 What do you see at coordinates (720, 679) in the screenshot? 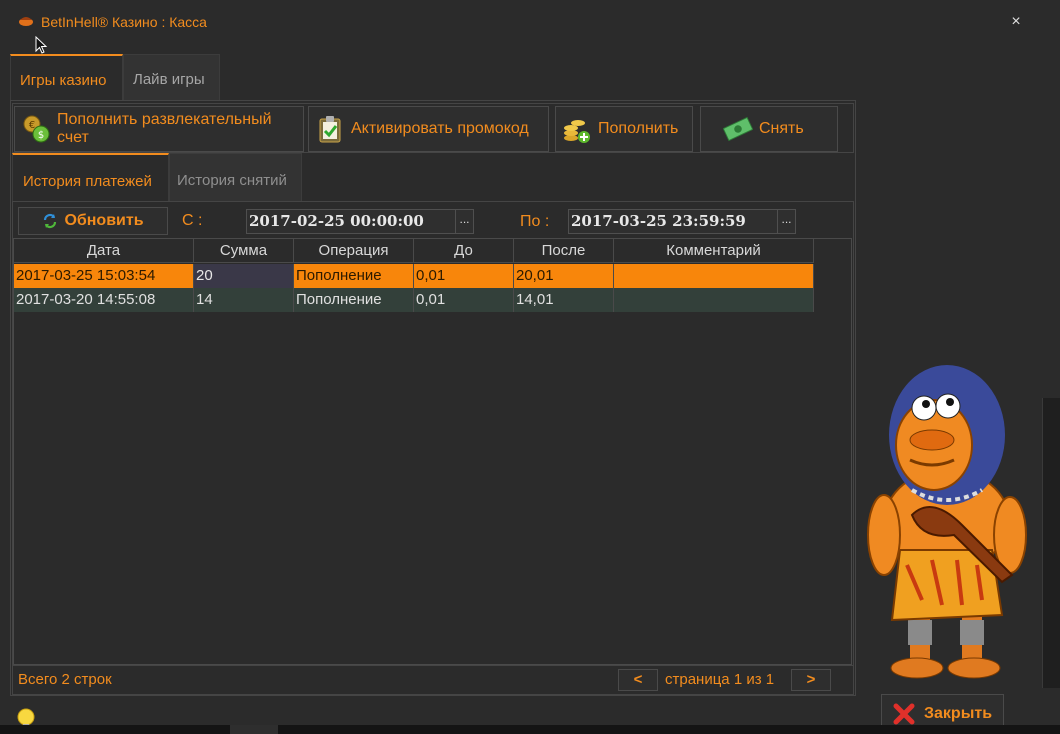
I see `page-indicator: страница 1 из 1` at bounding box center [720, 679].